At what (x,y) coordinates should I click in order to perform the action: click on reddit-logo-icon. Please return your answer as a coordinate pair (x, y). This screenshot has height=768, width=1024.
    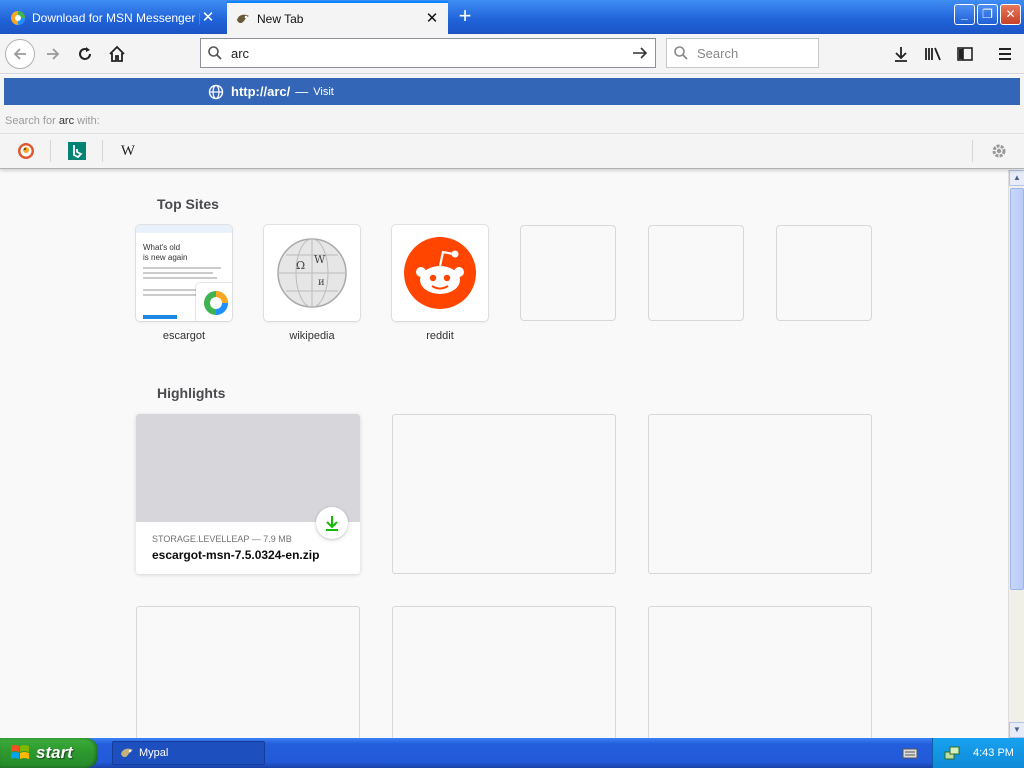
    Looking at the image, I should click on (440, 273).